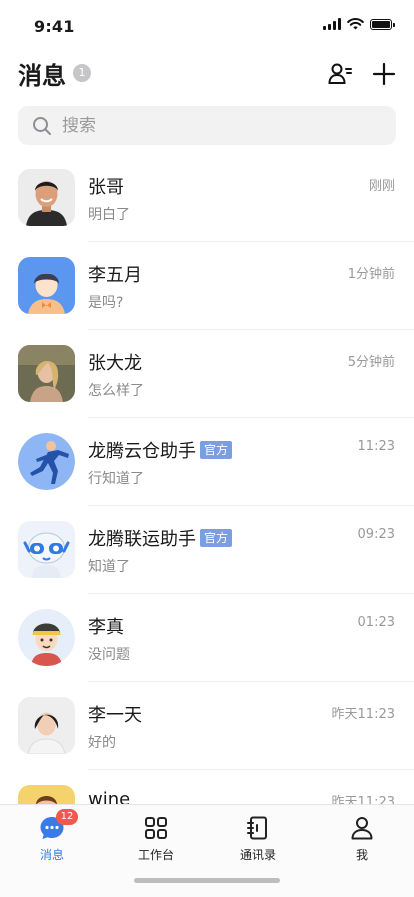 Image resolution: width=414 pixels, height=897 pixels. I want to click on tab-label: 消息, so click(51, 855).